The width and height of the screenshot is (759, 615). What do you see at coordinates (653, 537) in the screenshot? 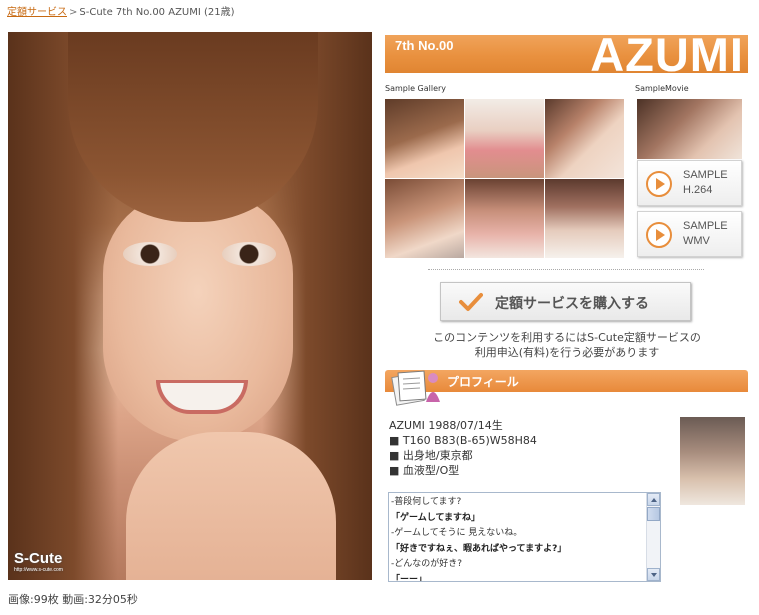
I see `interview-scrollbar` at bounding box center [653, 537].